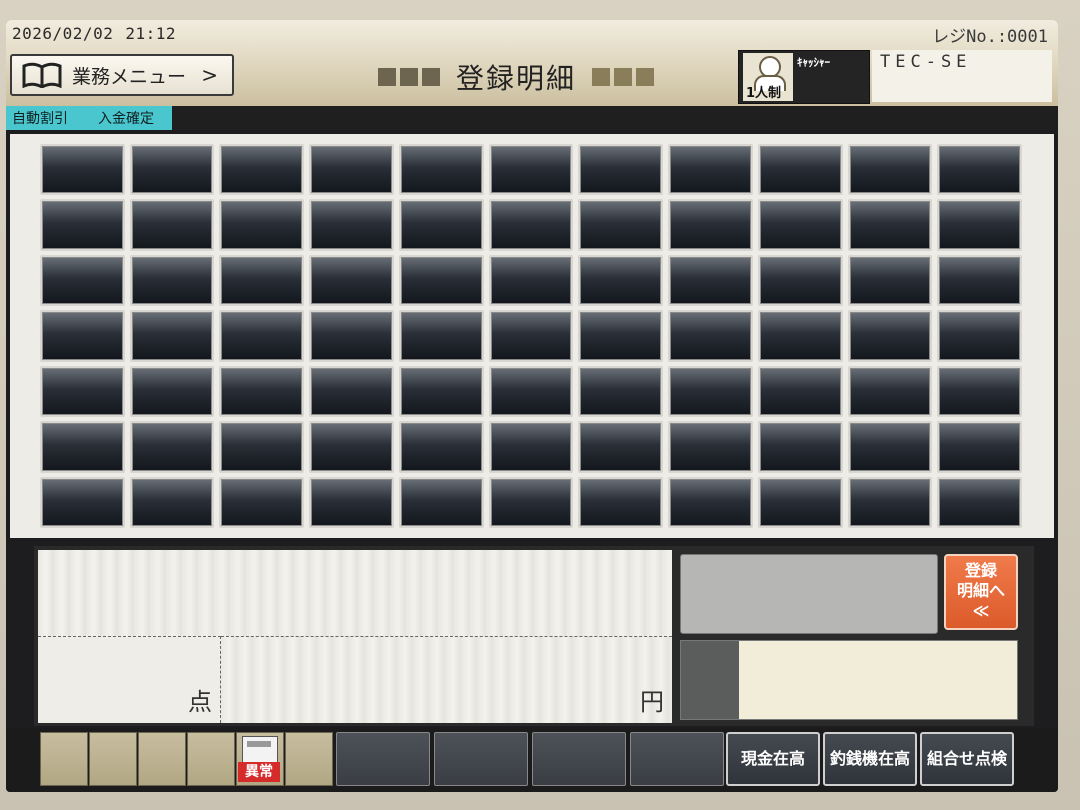 This screenshot has width=1080, height=810. Describe the element at coordinates (967, 759) in the screenshot. I see `combination-check-button: 組合せ点検` at that location.